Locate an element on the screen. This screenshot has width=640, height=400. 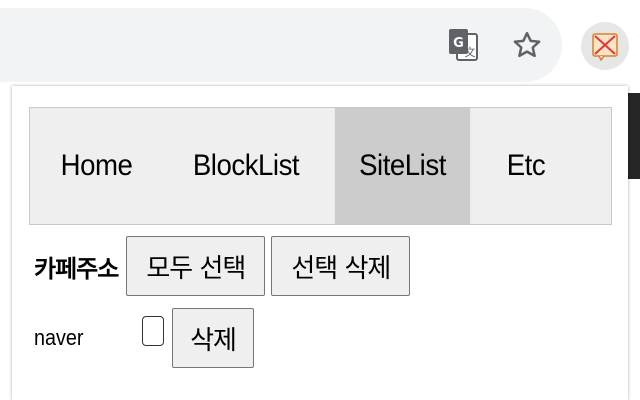
tab-home: Home is located at coordinates (96, 166).